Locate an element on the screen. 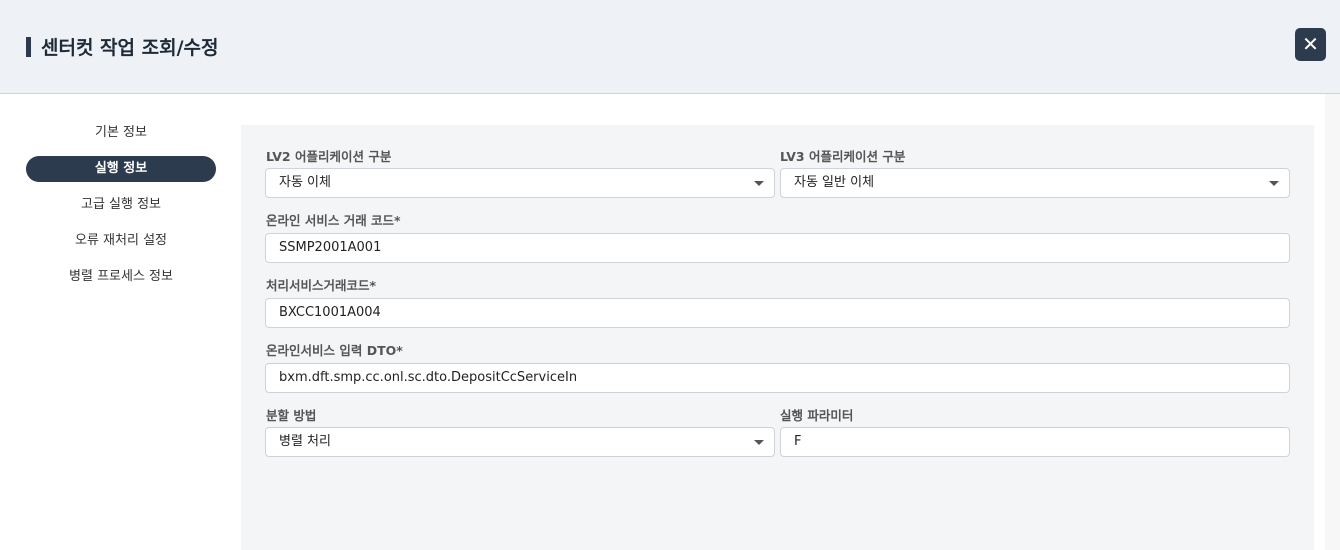 The height and width of the screenshot is (550, 1340). param-label: 실행 파라미터 is located at coordinates (817, 415).